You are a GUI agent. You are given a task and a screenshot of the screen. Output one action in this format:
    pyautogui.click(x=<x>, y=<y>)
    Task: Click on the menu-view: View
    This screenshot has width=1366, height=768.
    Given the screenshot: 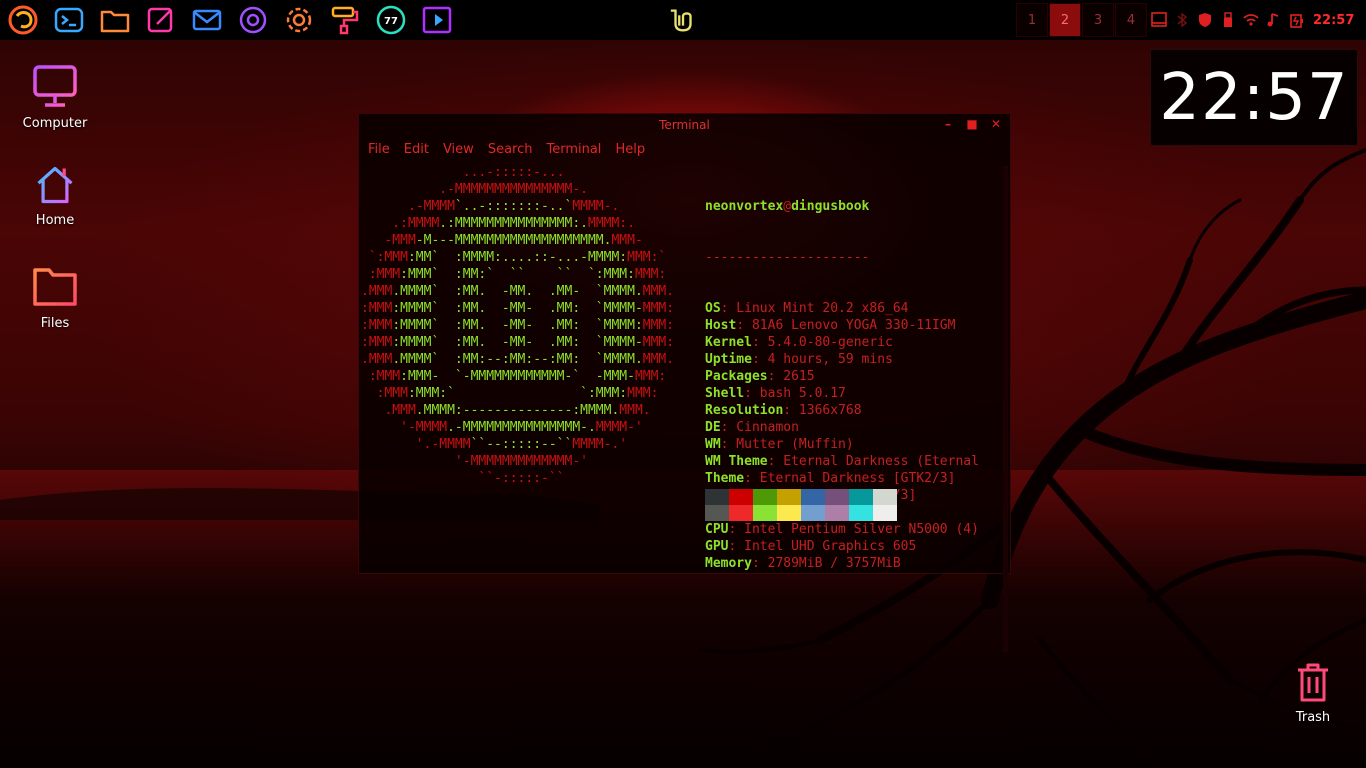 What is the action you would take?
    pyautogui.click(x=458, y=149)
    